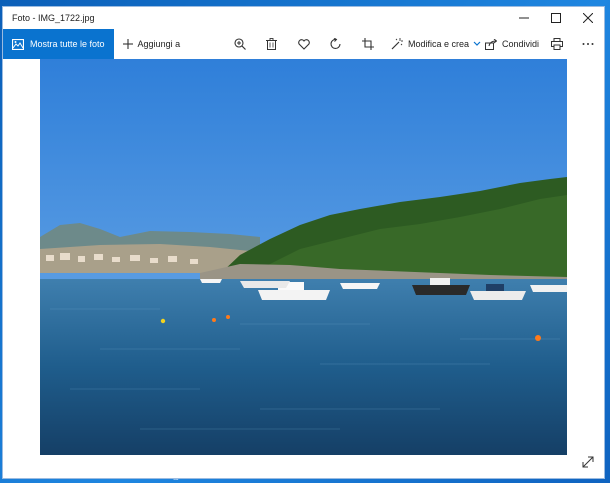 The image size is (610, 483). I want to click on rotate-button, so click(336, 44).